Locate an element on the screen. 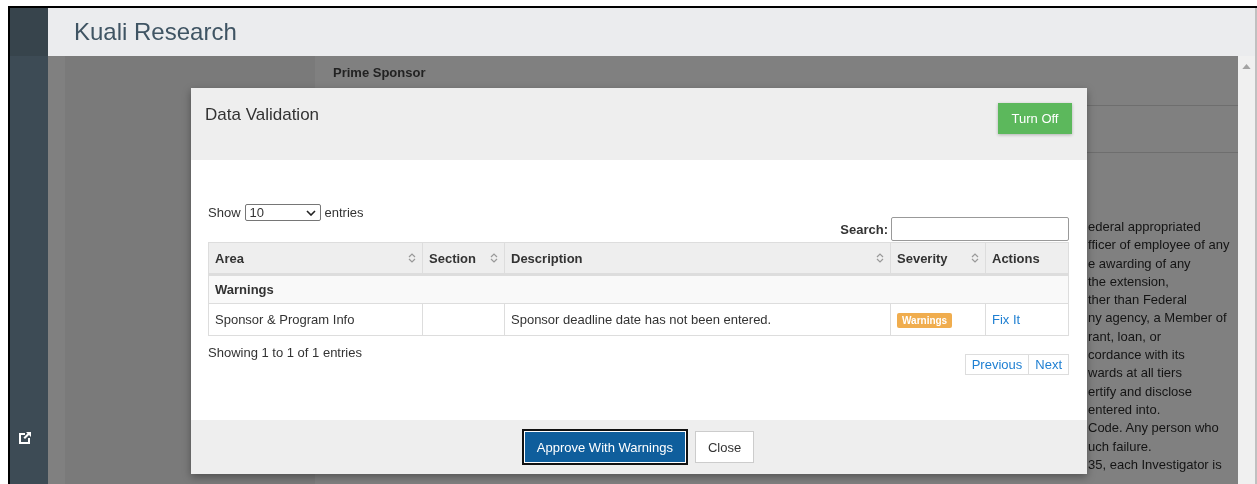  body-text: ny agency, a Member of is located at coordinates (1157, 318).